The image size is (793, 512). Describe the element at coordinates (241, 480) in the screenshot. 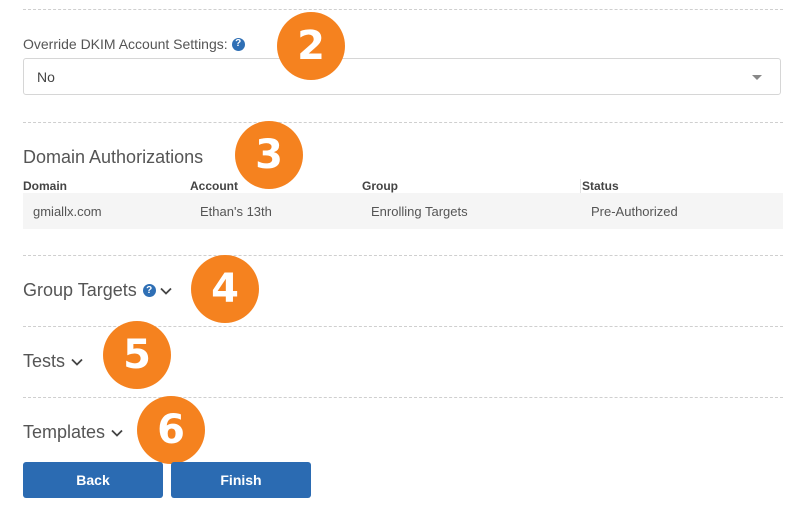

I see `finish-button: Finish` at that location.